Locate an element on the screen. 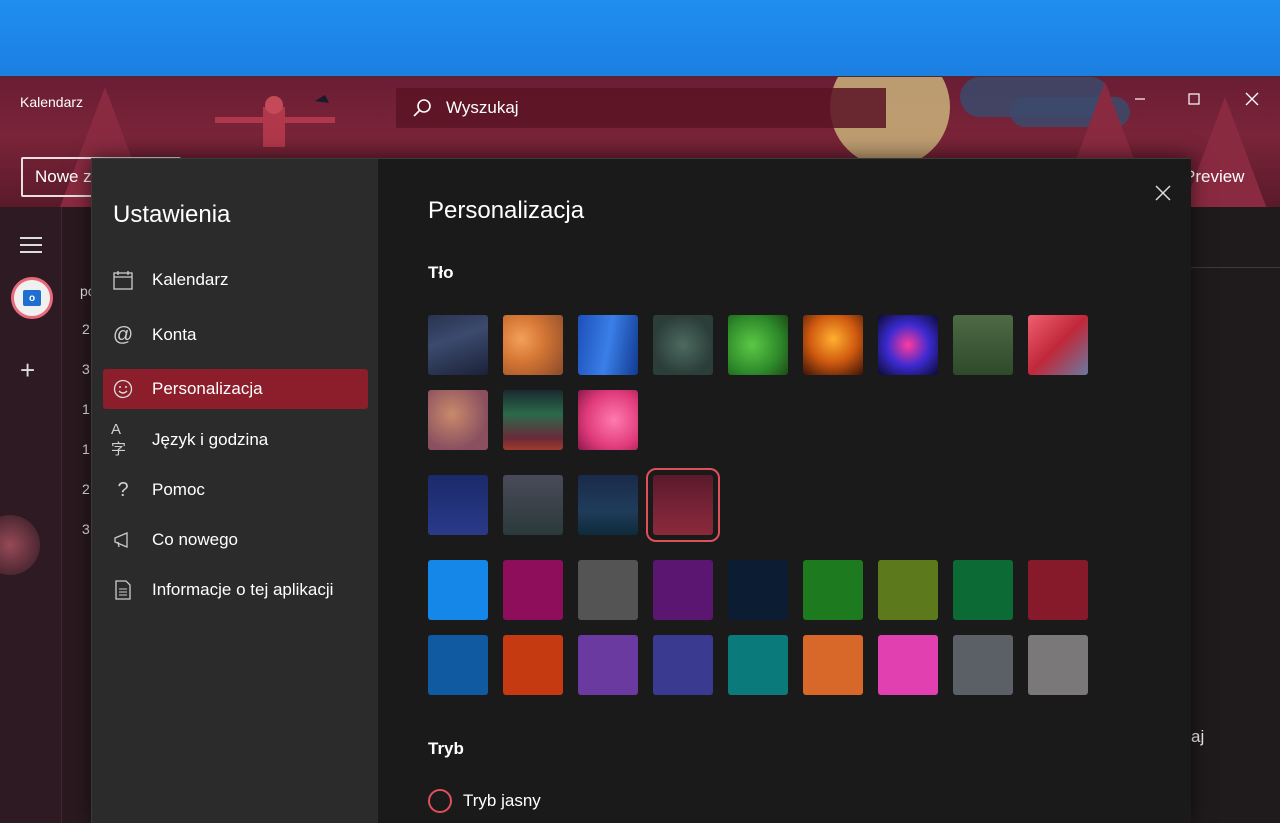 Image resolution: width=1280 pixels, height=823 pixels. nav-item-co-nowego: Co nowego is located at coordinates (235, 540).